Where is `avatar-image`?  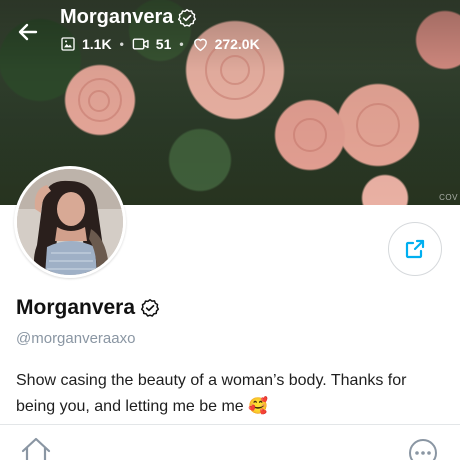
avatar-image is located at coordinates (70, 222).